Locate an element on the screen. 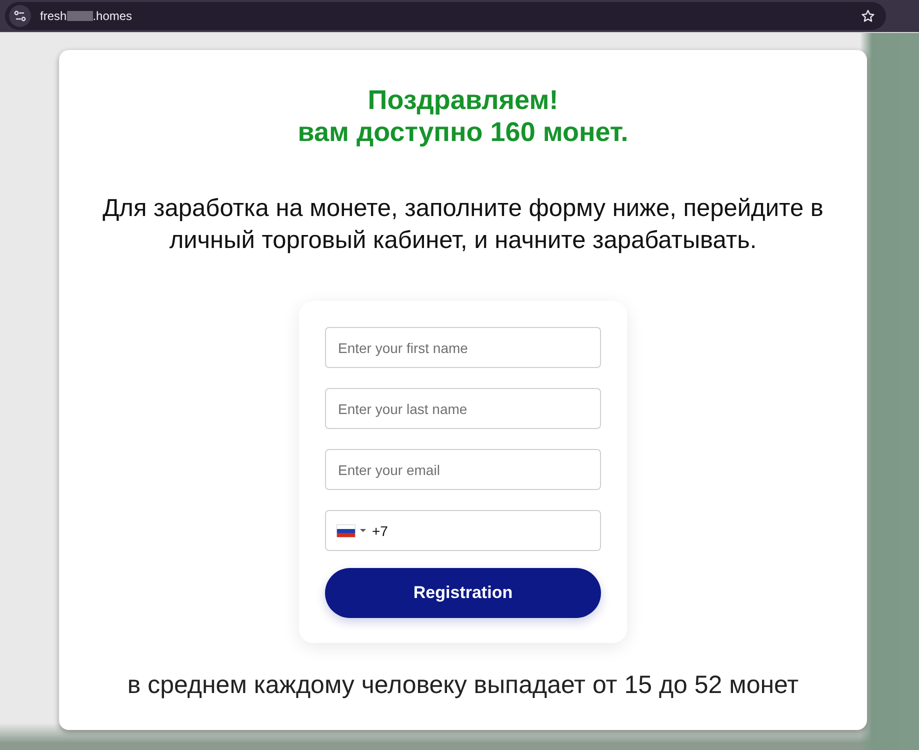 The height and width of the screenshot is (750, 919). url-text: .homes is located at coordinates (112, 16).